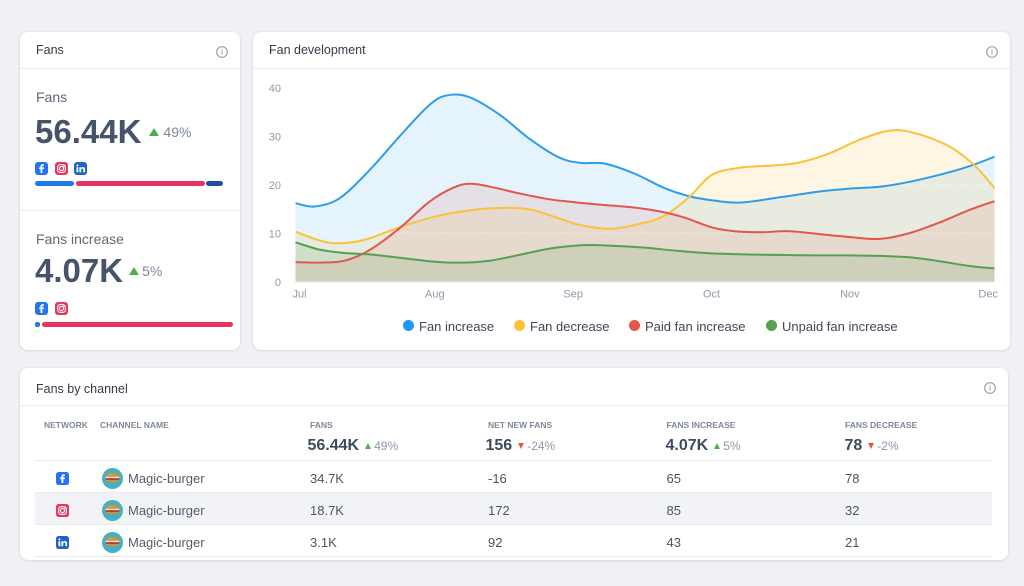 The image size is (1024, 586). Describe the element at coordinates (275, 186) in the screenshot. I see `svg-text: 20` at that location.